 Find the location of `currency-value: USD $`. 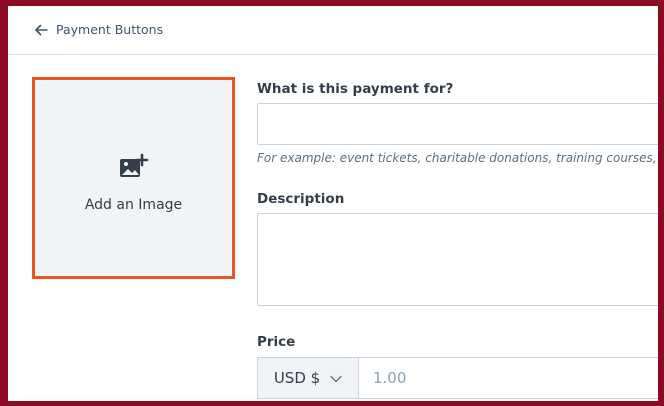

currency-value: USD $ is located at coordinates (297, 378).